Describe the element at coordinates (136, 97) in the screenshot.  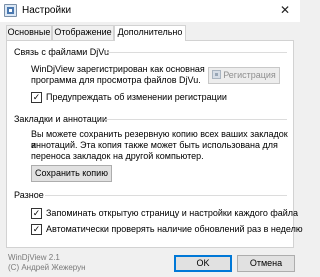
I see `warn-registration-label: Предупреждать об изменении регистрации` at that location.